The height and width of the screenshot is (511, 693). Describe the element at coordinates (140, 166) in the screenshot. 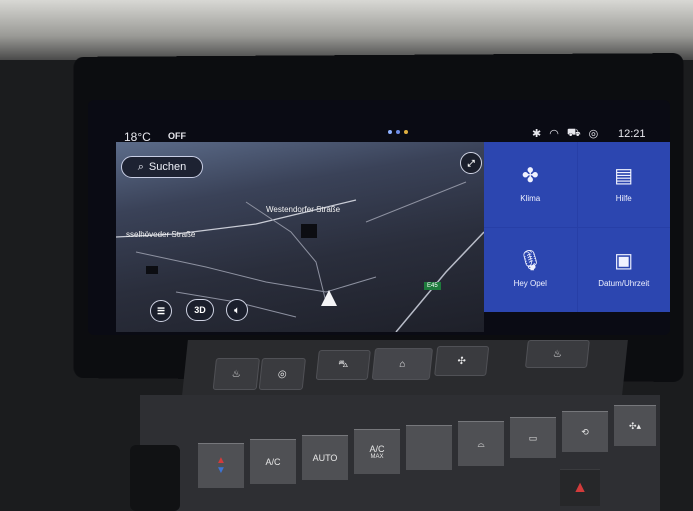

I see `search-icon: ⌕` at that location.